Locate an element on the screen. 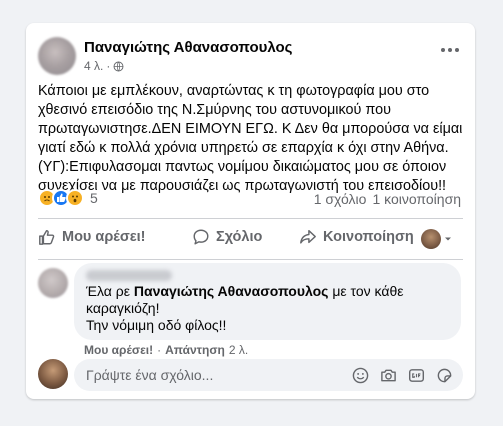  comment-input is located at coordinates (204, 375).